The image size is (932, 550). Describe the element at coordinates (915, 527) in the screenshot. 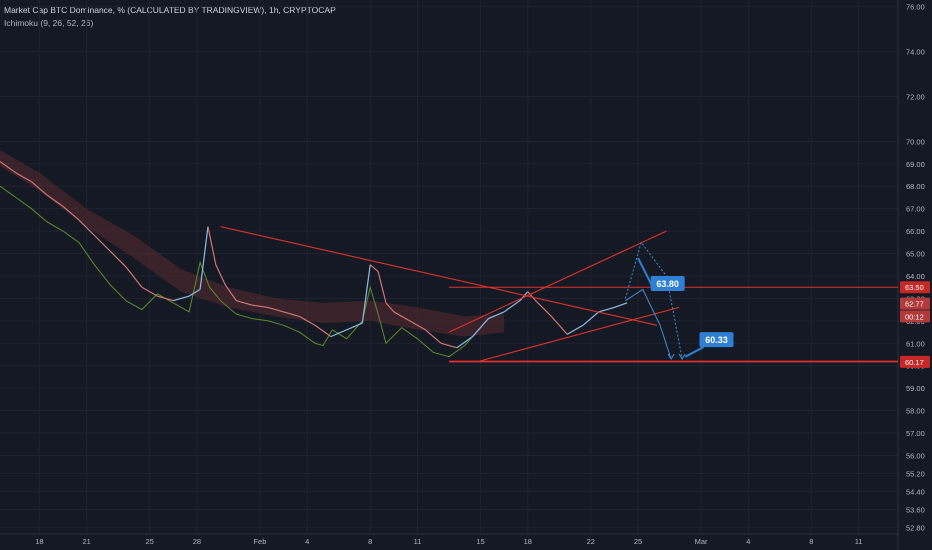

I see `y-tick-label: 52.80` at that location.